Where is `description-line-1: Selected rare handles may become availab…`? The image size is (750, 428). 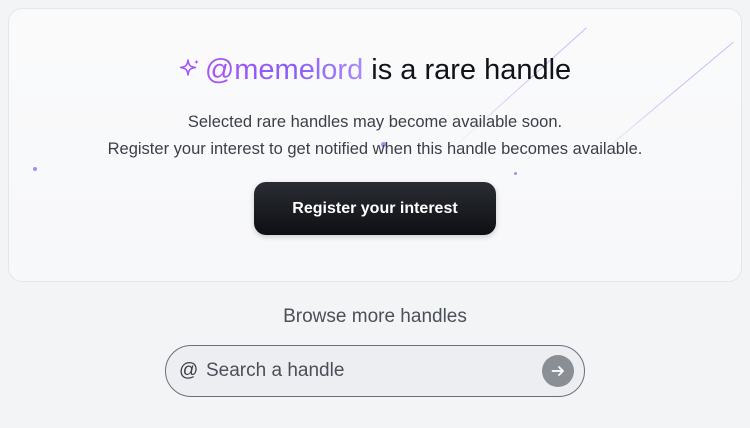
description-line-1: Selected rare handles may become availab… is located at coordinates (375, 122).